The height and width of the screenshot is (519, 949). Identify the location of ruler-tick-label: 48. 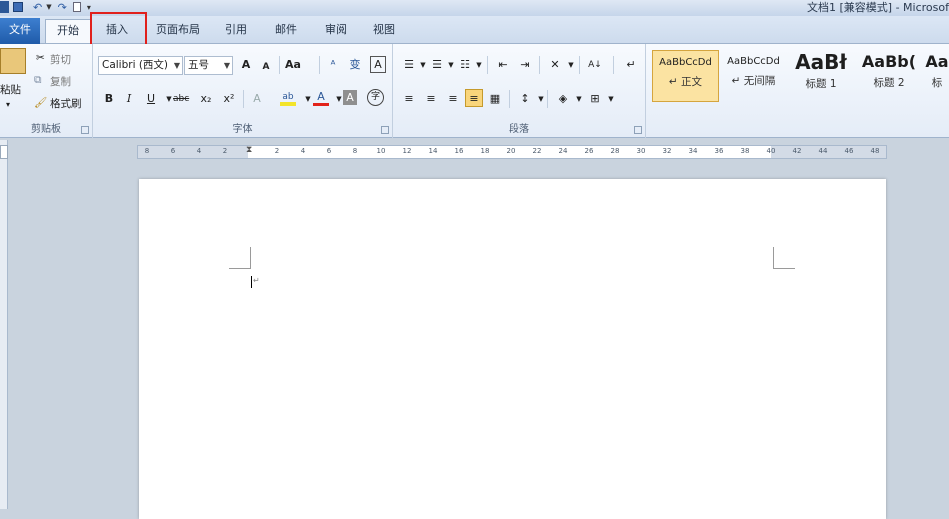
(875, 151).